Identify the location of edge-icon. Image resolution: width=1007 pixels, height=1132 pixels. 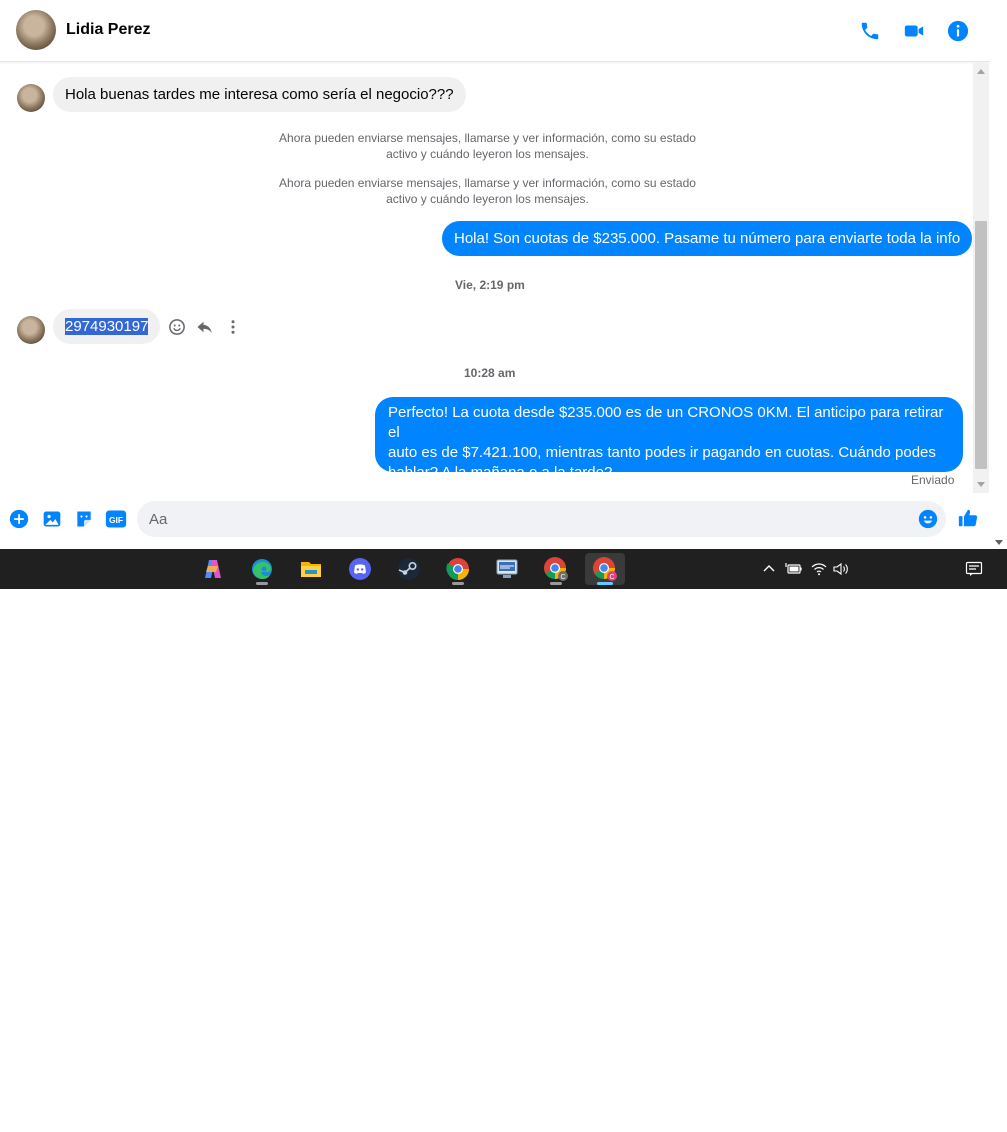
(262, 569).